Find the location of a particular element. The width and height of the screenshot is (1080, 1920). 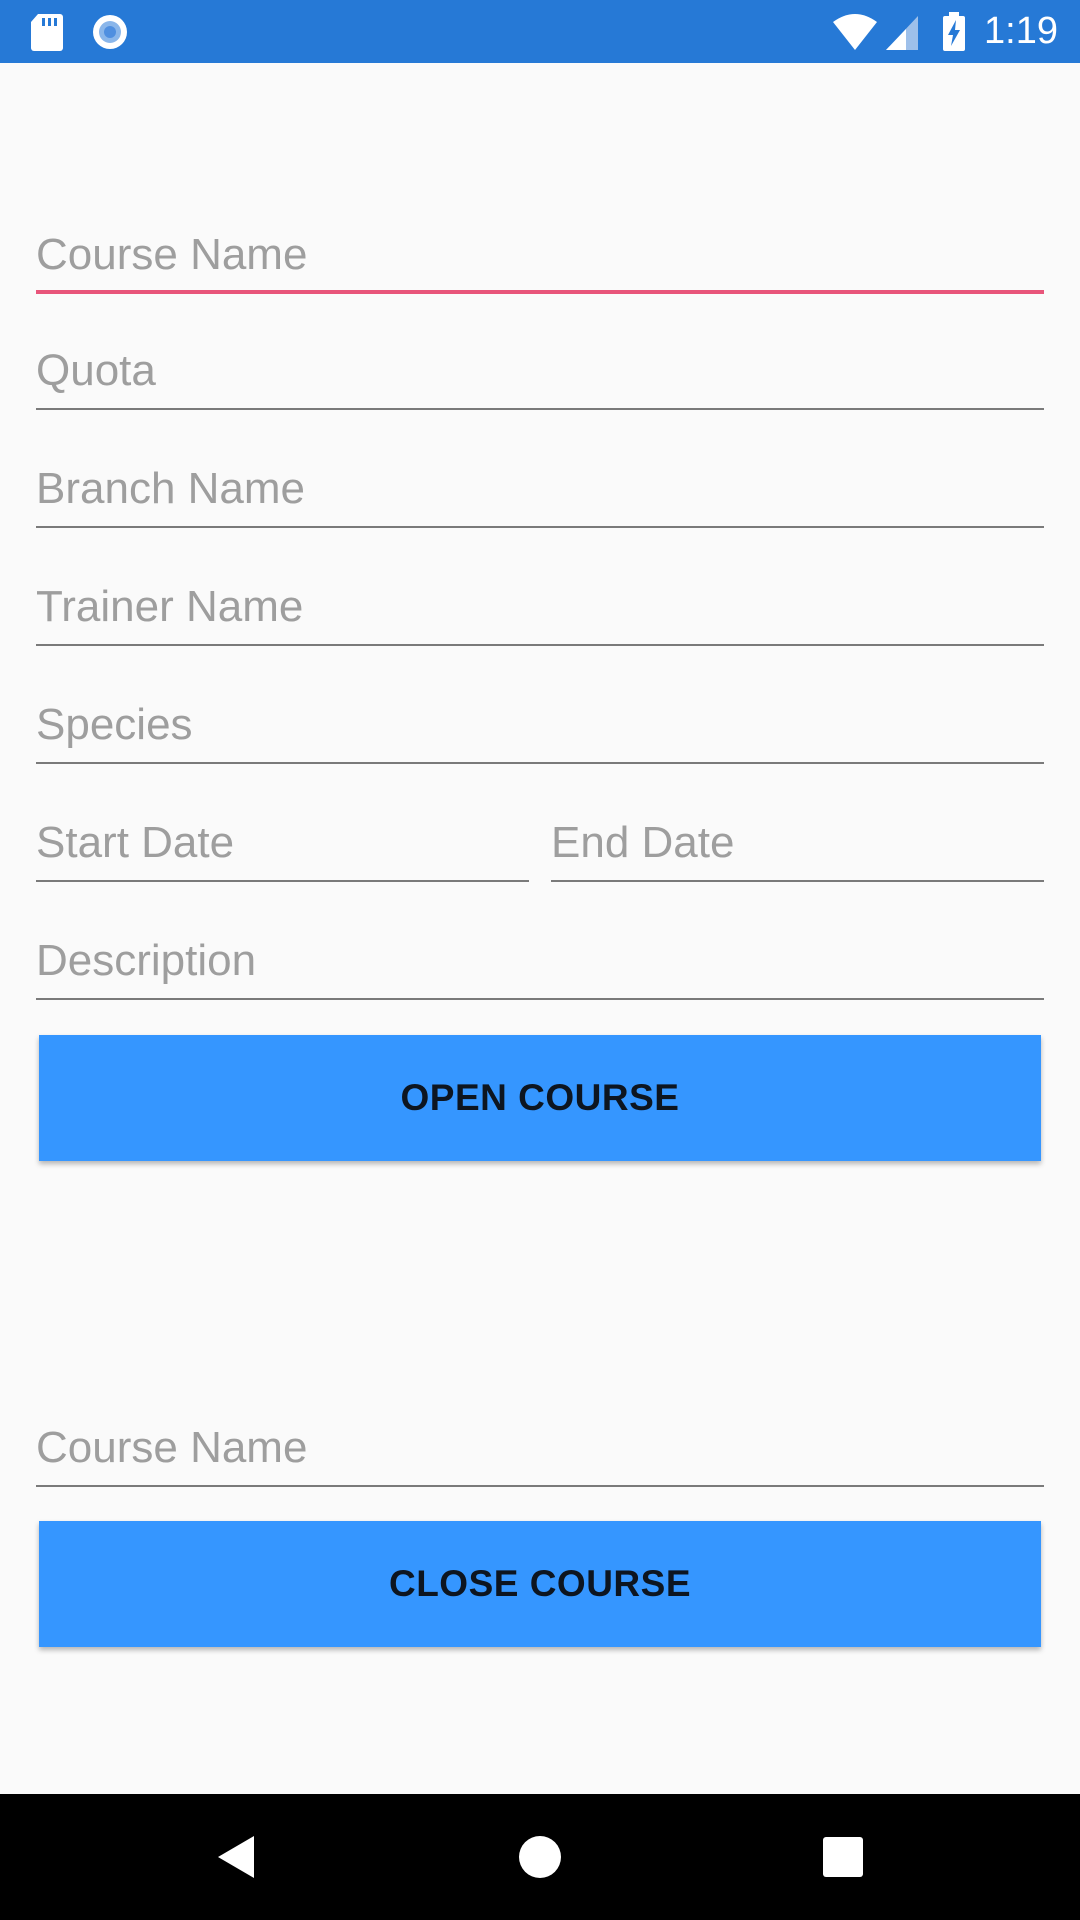

wifi-icon is located at coordinates (855, 32).